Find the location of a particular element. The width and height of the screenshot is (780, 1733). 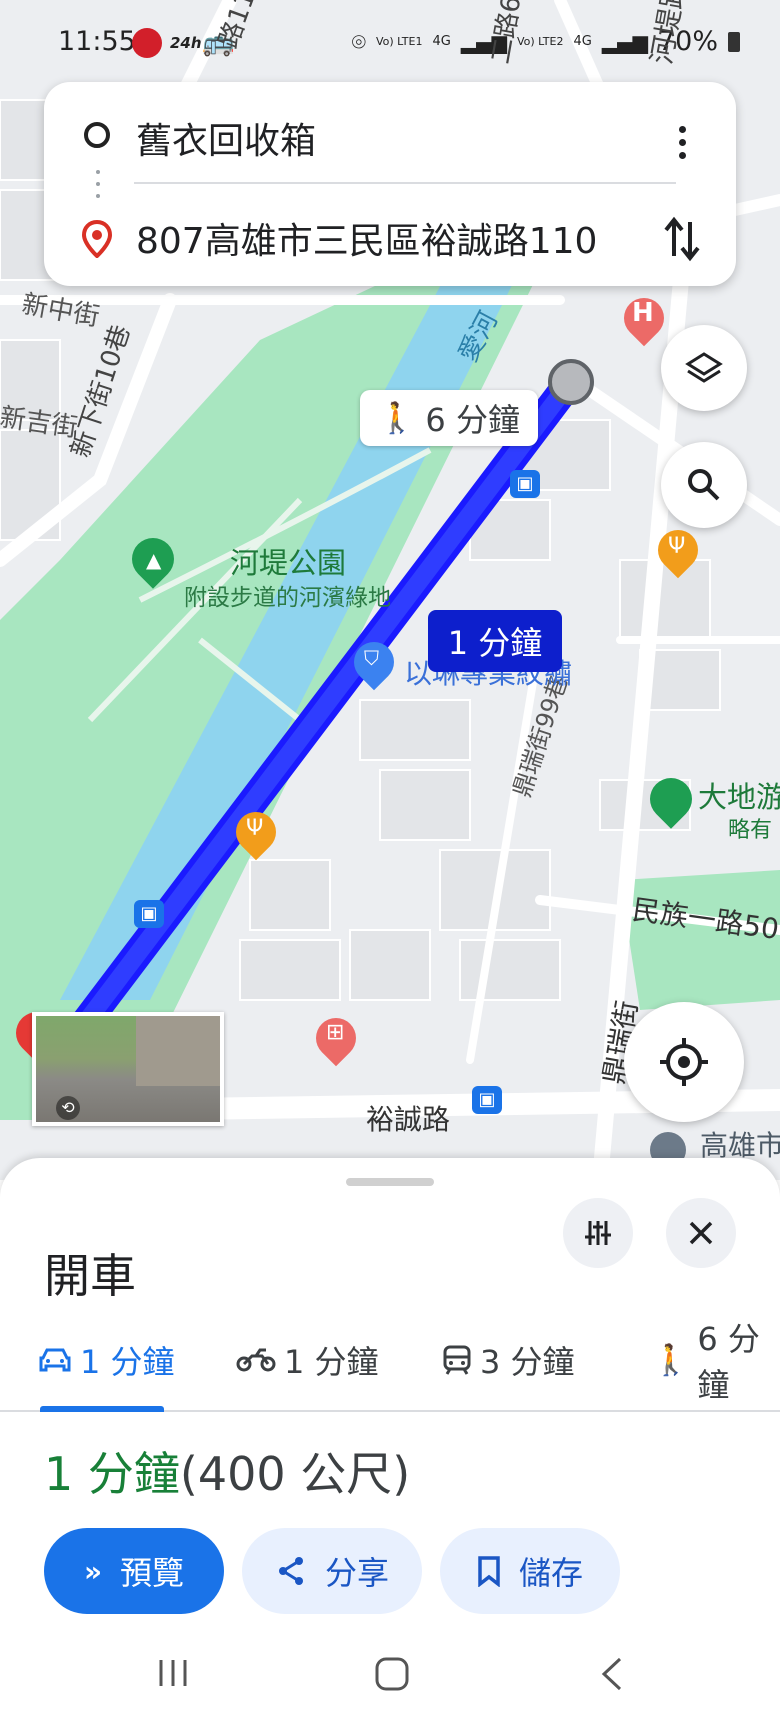

status-time: 11:55 is located at coordinates (97, 41).